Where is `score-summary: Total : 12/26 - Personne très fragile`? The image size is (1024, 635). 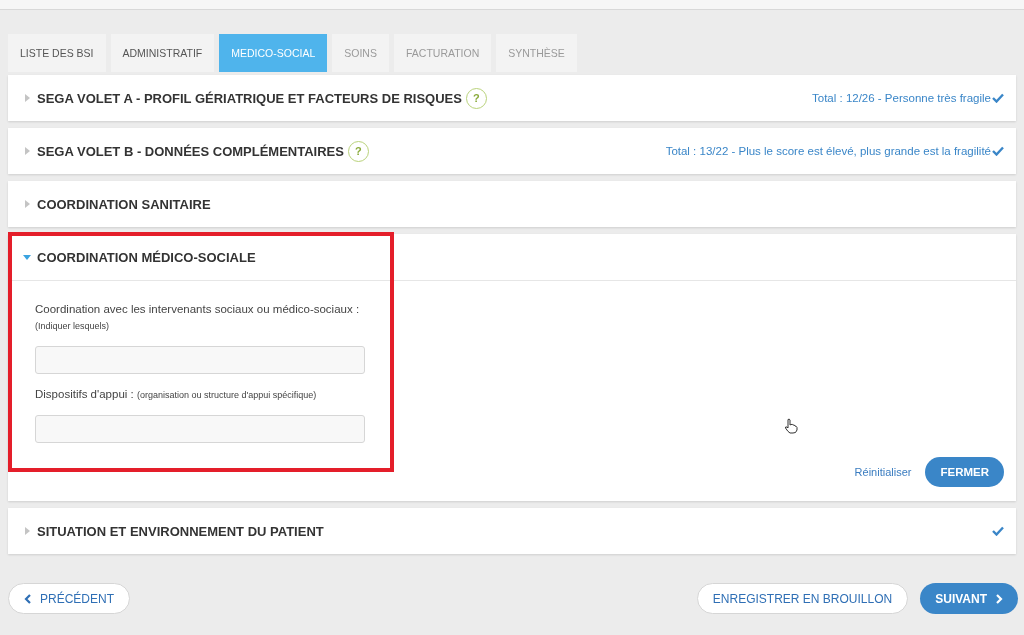 score-summary: Total : 12/26 - Personne très fragile is located at coordinates (901, 98).